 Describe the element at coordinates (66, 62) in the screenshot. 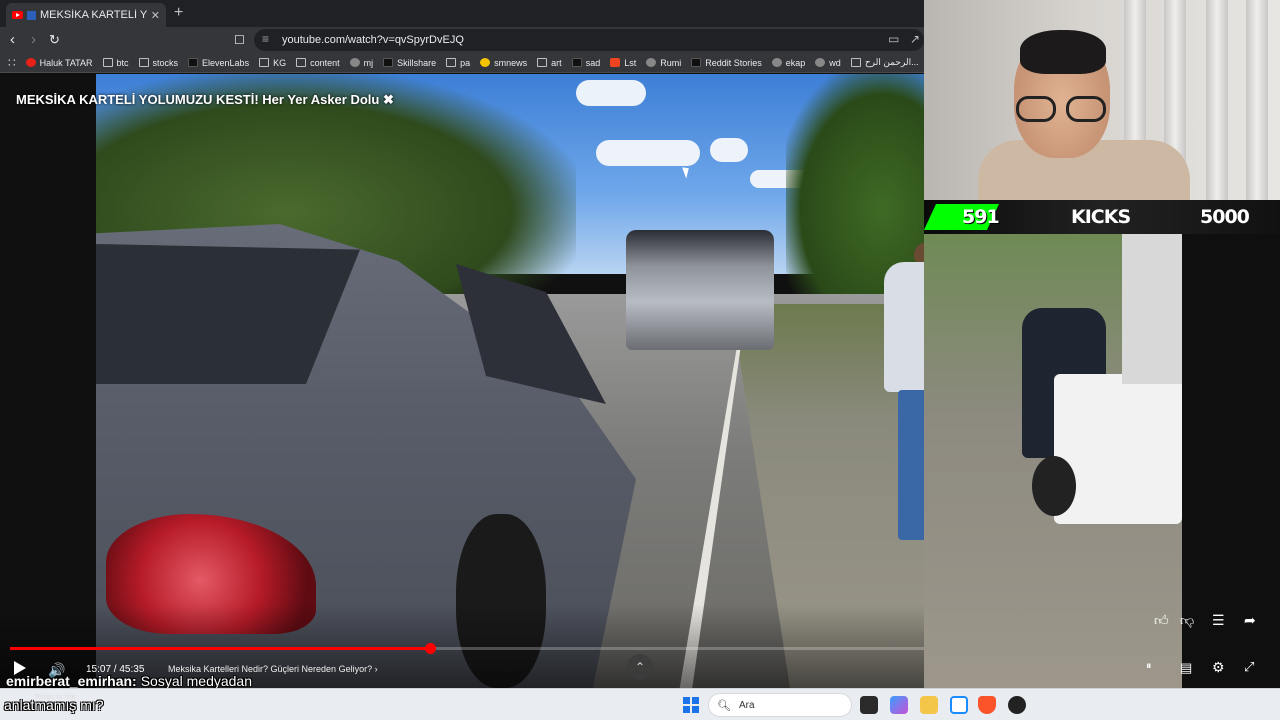

I see `bookmark-label: Haluk TATAR` at that location.